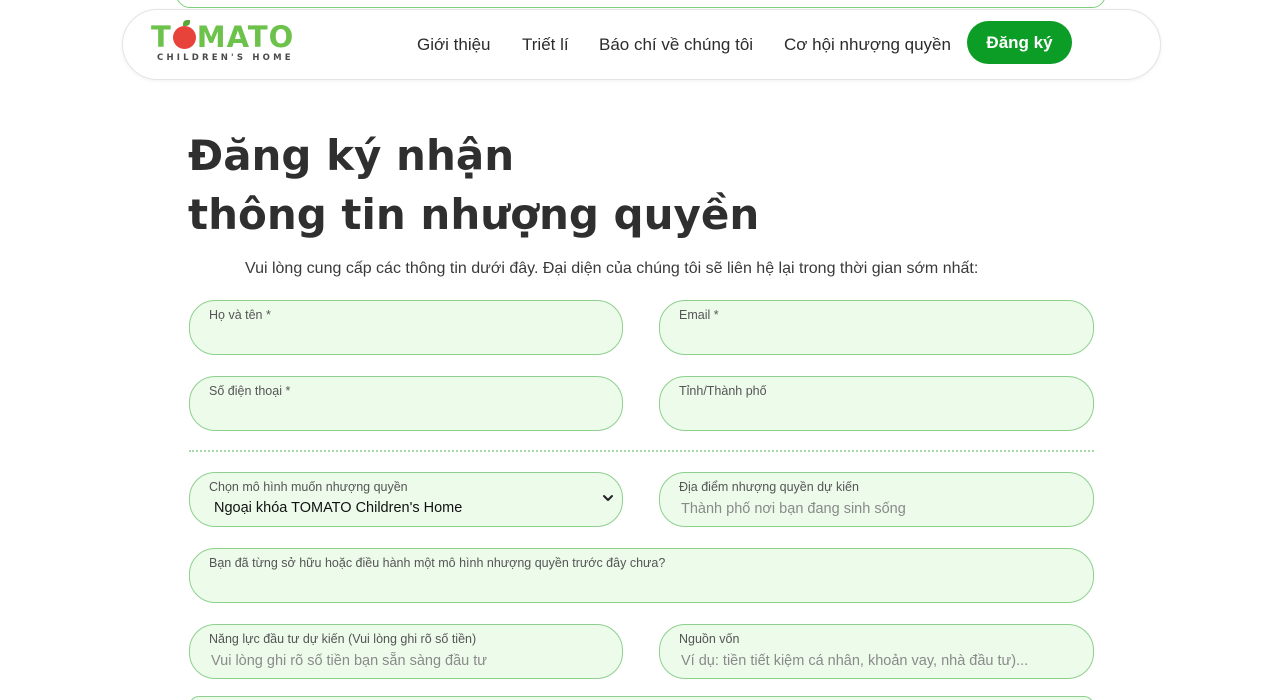 The image size is (1280, 700). Describe the element at coordinates (351, 155) in the screenshot. I see `page-title-line-1: Đăng ký nhận` at that location.